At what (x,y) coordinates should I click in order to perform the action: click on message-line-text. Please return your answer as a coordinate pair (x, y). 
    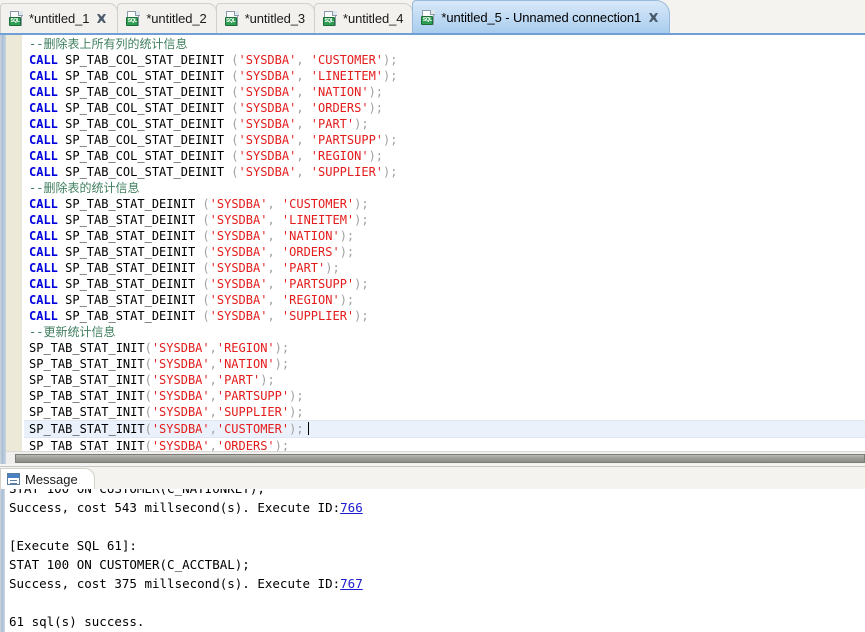
    Looking at the image, I should click on (13, 602).